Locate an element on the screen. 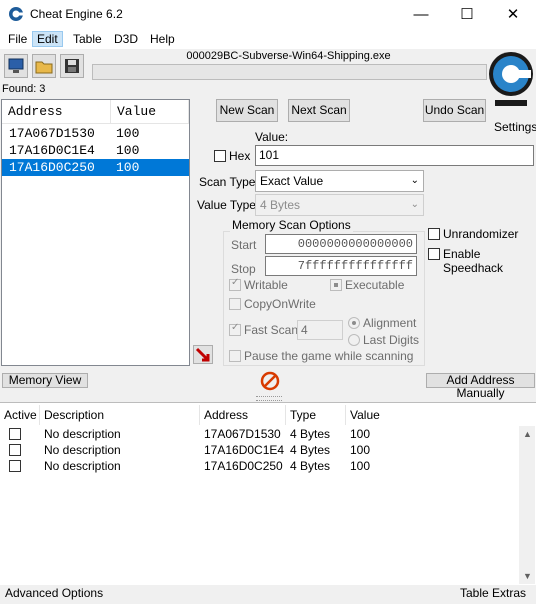 The height and width of the screenshot is (604, 536). chevron-down-icon: ⌄ is located at coordinates (414, 204).